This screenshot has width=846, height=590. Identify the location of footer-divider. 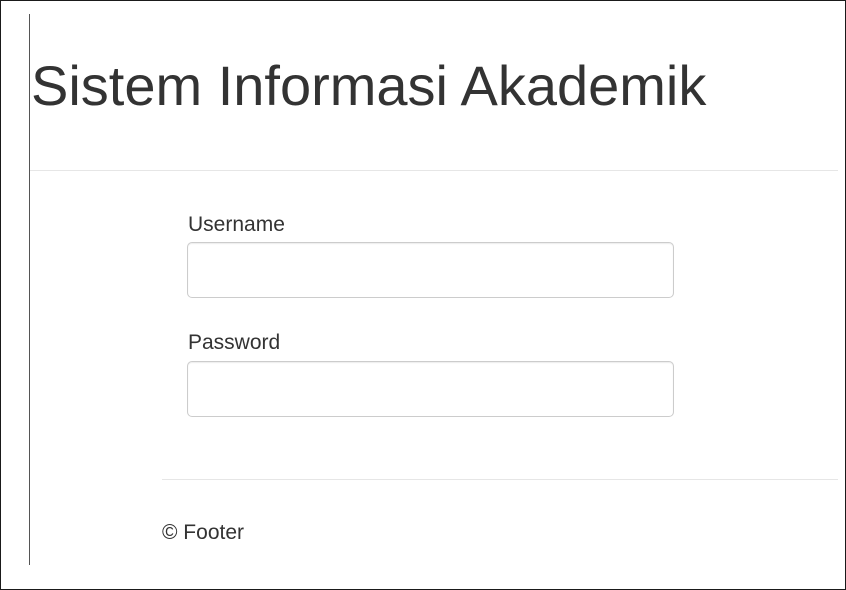
(500, 479).